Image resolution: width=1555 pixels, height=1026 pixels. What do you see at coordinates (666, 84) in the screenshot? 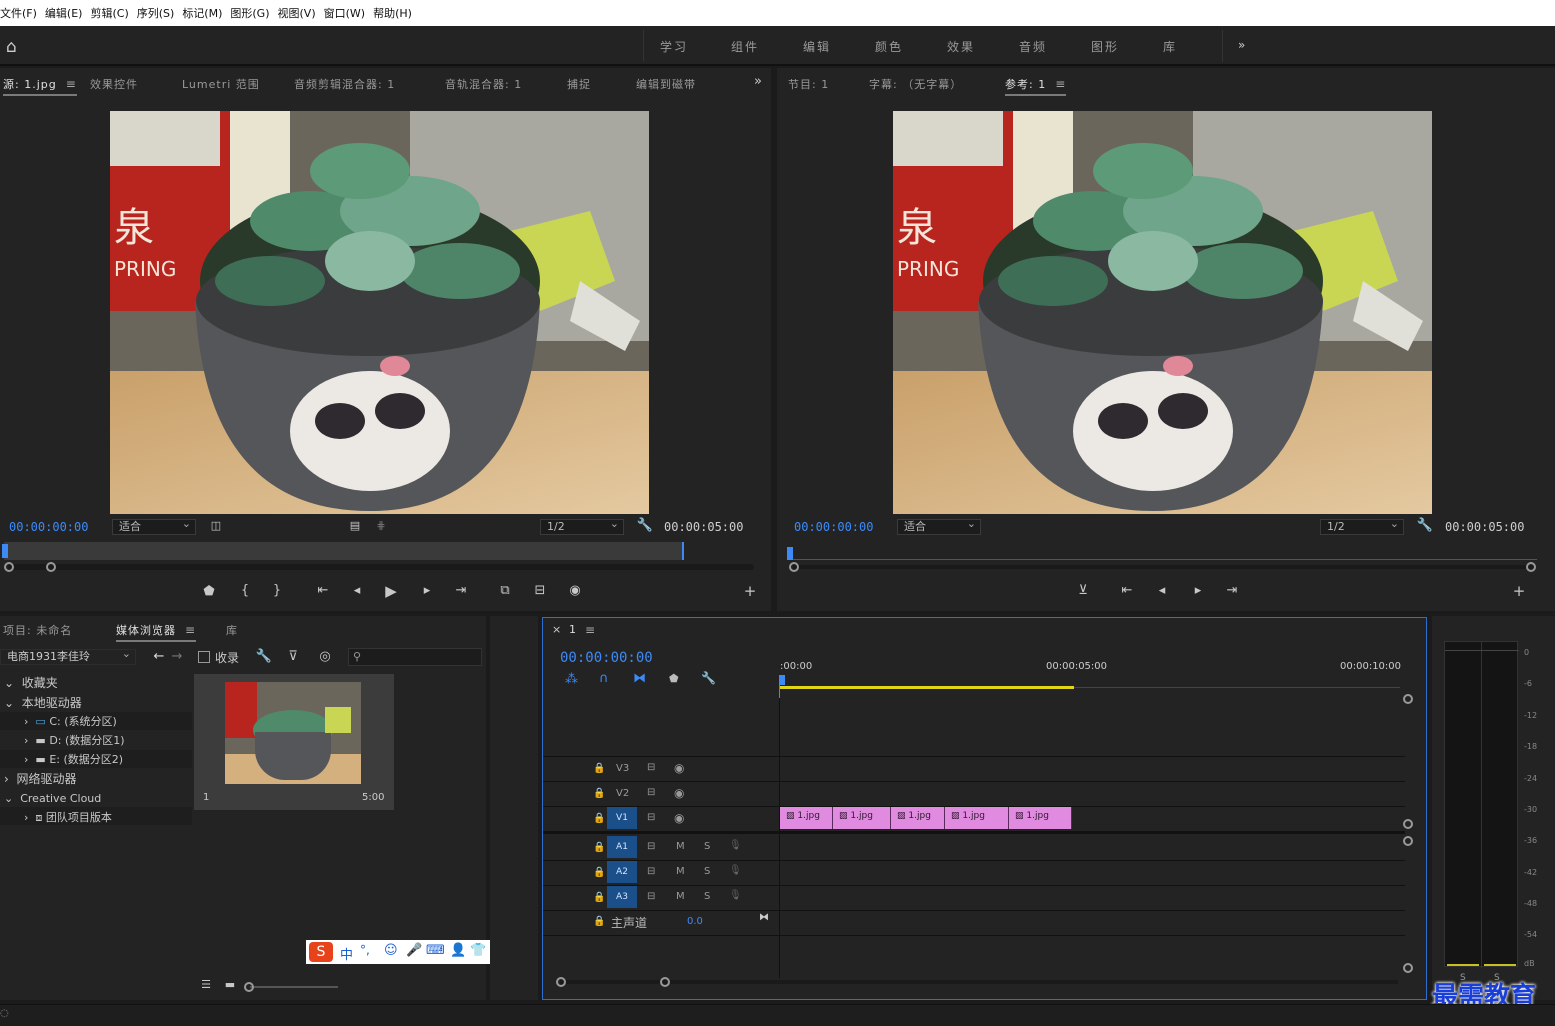
I see `tab-edit-to-tape: 编辑到磁带` at bounding box center [666, 84].